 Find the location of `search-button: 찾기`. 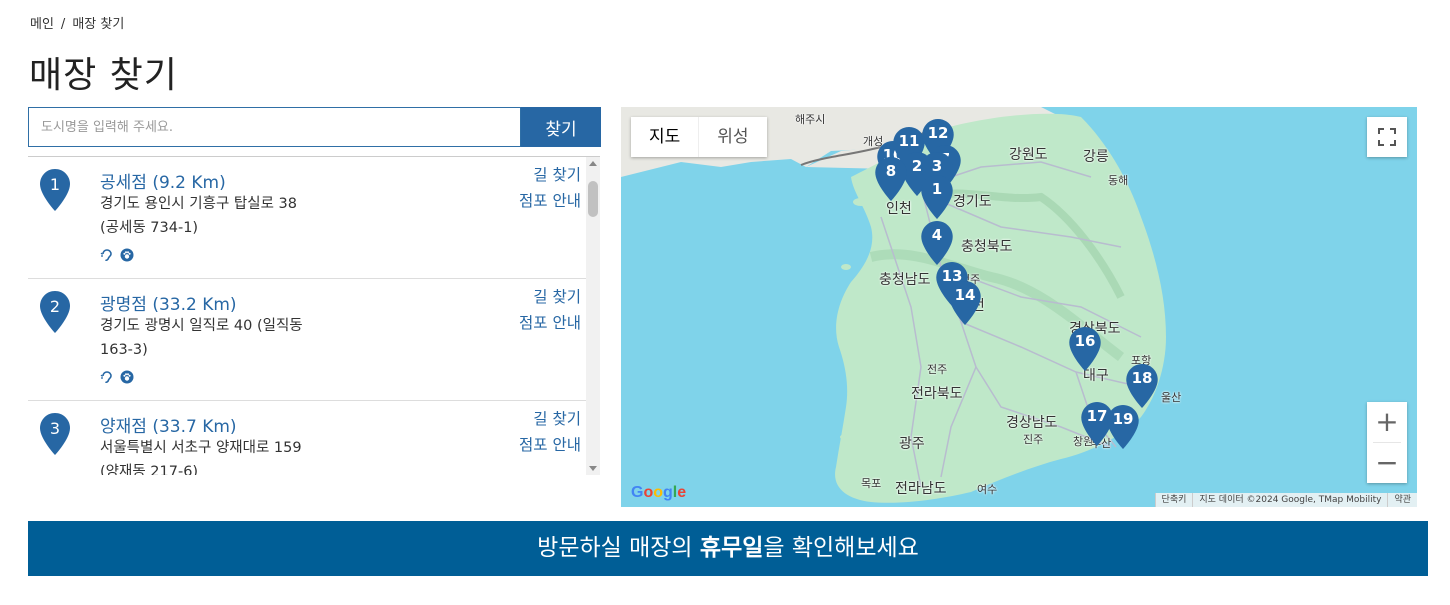

search-button: 찾기 is located at coordinates (561, 127).